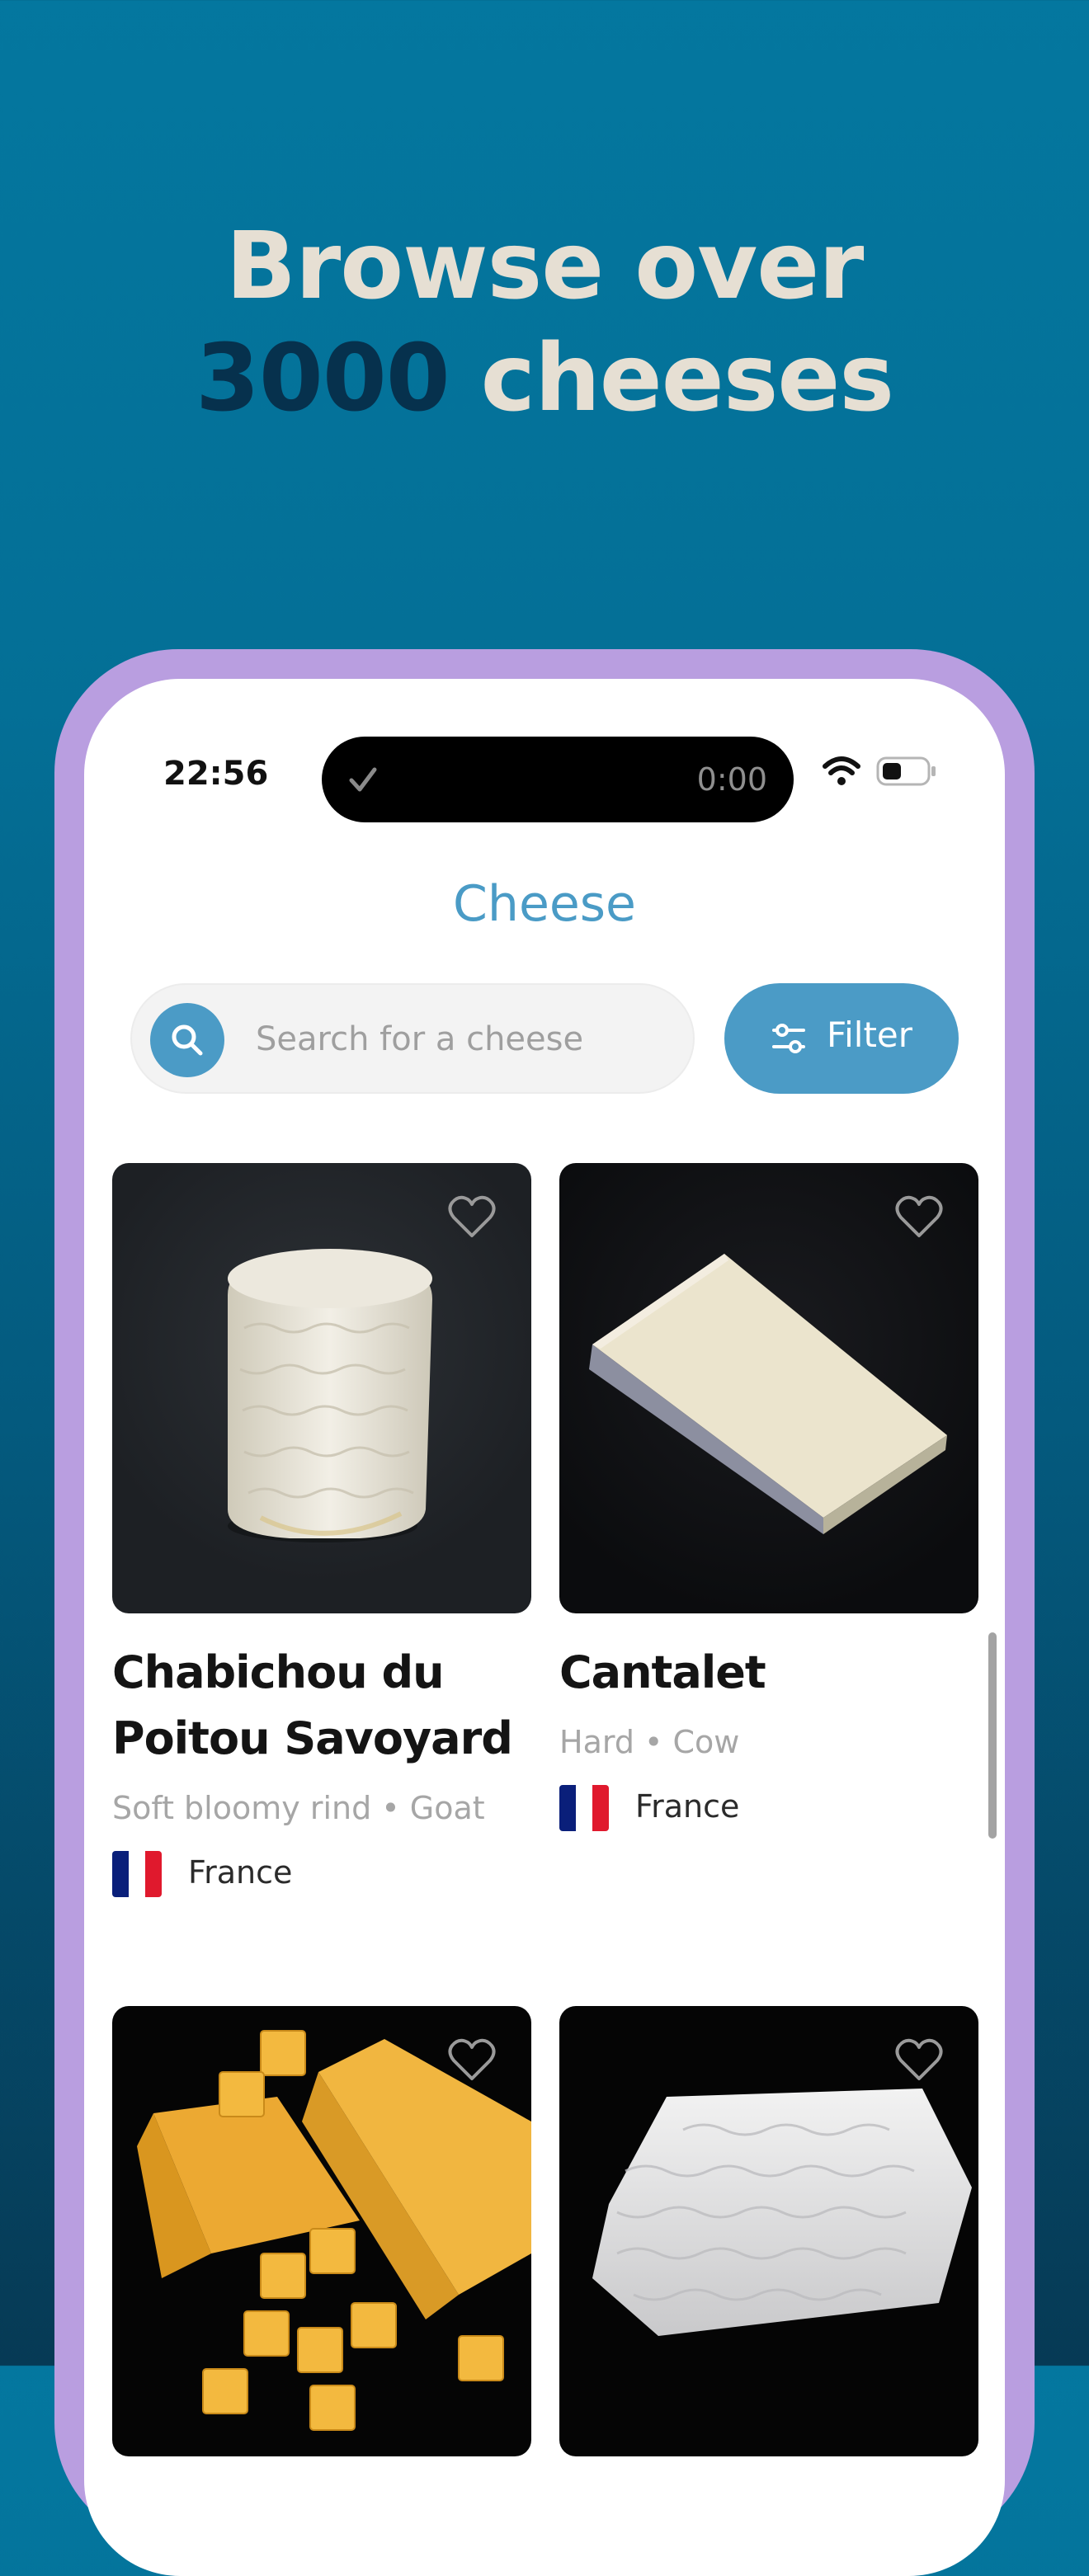  Describe the element at coordinates (216, 774) in the screenshot. I see `status-time: 22:56` at that location.